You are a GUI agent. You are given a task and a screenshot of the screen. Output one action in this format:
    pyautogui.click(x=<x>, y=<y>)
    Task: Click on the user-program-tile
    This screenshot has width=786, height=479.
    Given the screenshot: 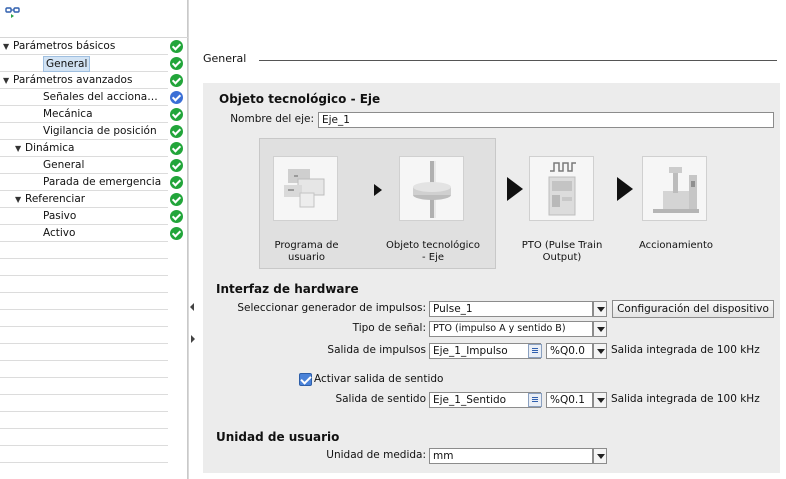 What is the action you would take?
    pyautogui.click(x=305, y=188)
    